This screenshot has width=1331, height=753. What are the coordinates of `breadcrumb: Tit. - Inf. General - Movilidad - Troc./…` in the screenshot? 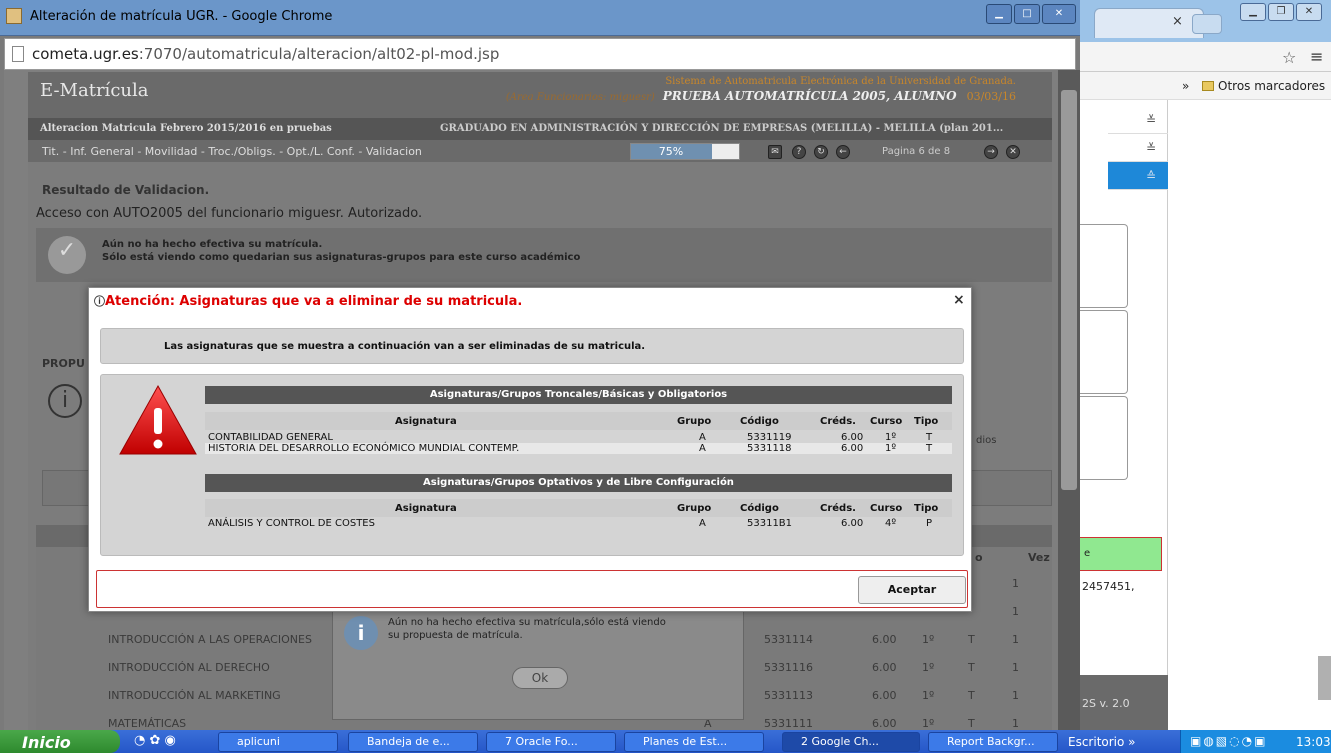 It's located at (232, 151).